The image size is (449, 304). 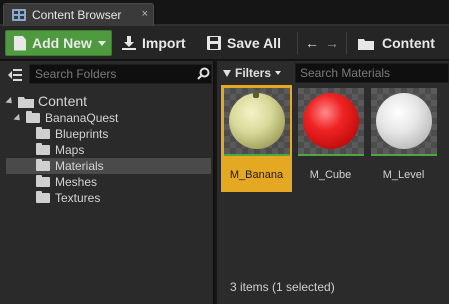 I want to click on tree-item-content: Content, so click(x=46, y=101).